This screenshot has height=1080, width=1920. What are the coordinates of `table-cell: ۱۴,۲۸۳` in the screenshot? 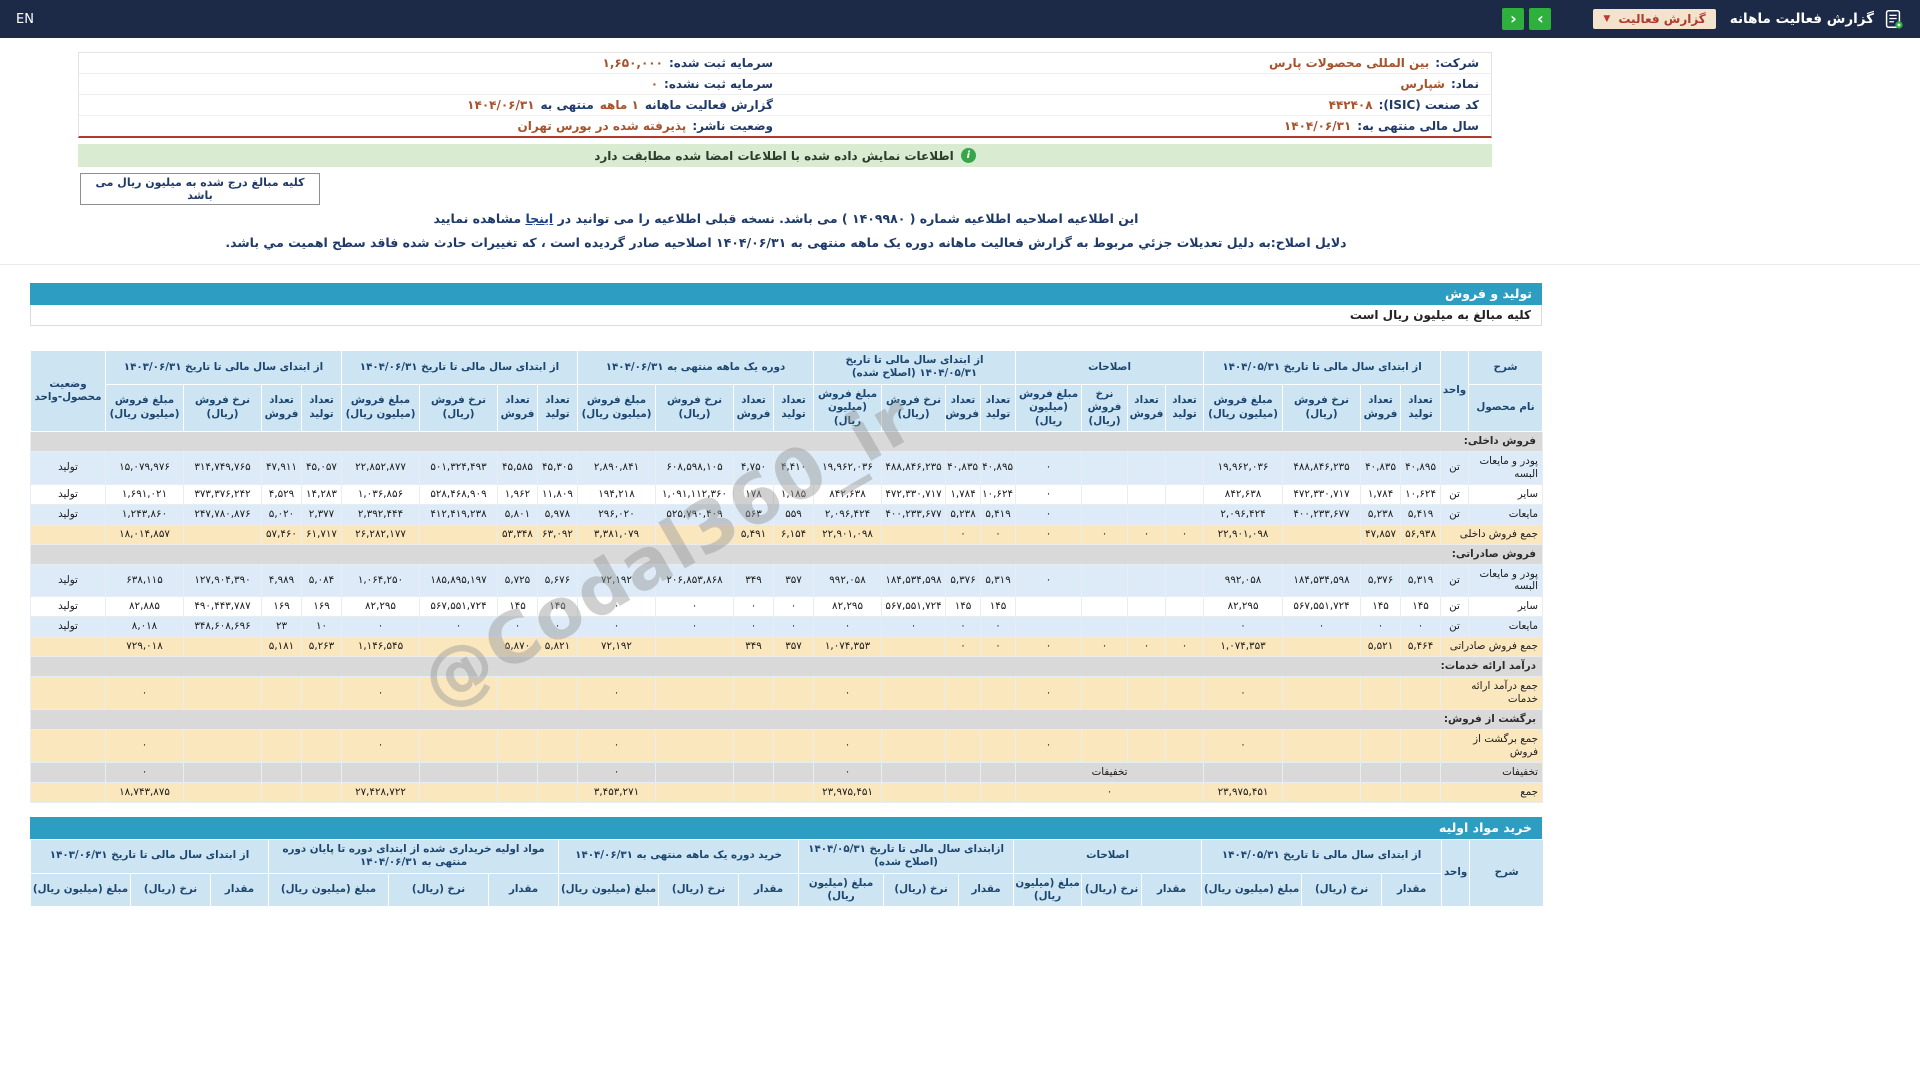 It's located at (321, 494).